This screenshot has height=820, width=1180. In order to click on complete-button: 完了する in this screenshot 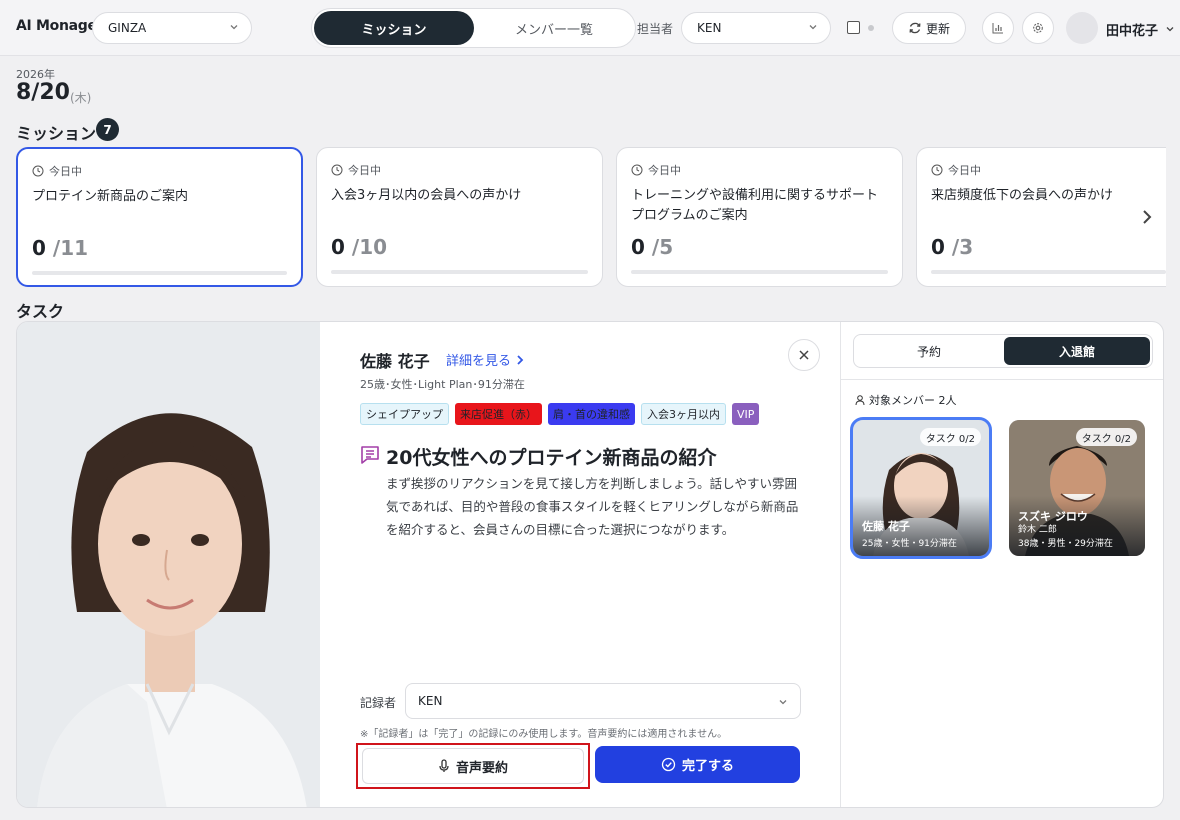, I will do `click(697, 764)`.